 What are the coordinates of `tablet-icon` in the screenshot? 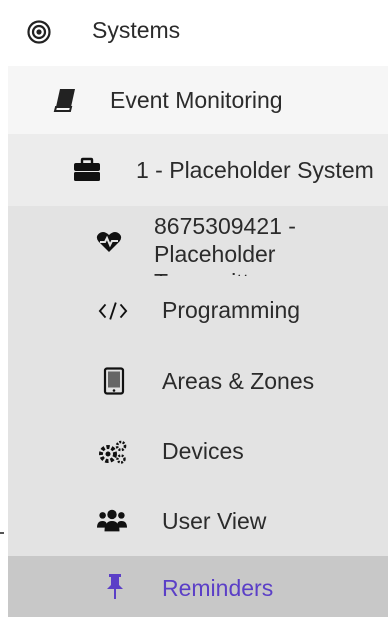 It's located at (114, 381).